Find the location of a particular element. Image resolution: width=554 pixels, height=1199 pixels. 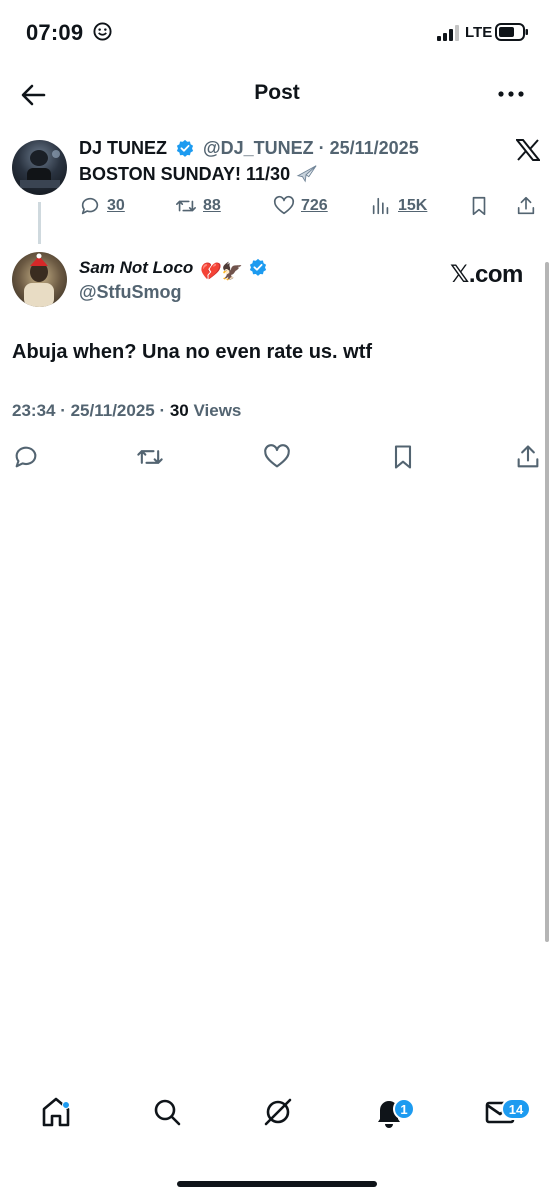

x-logo-icon is located at coordinates (528, 150).